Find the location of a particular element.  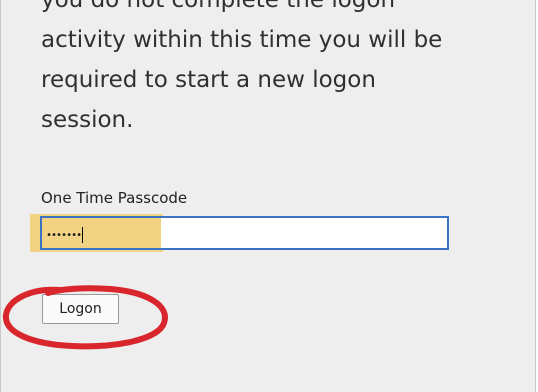

passcode-masked-value: ••••••• is located at coordinates (65, 236).